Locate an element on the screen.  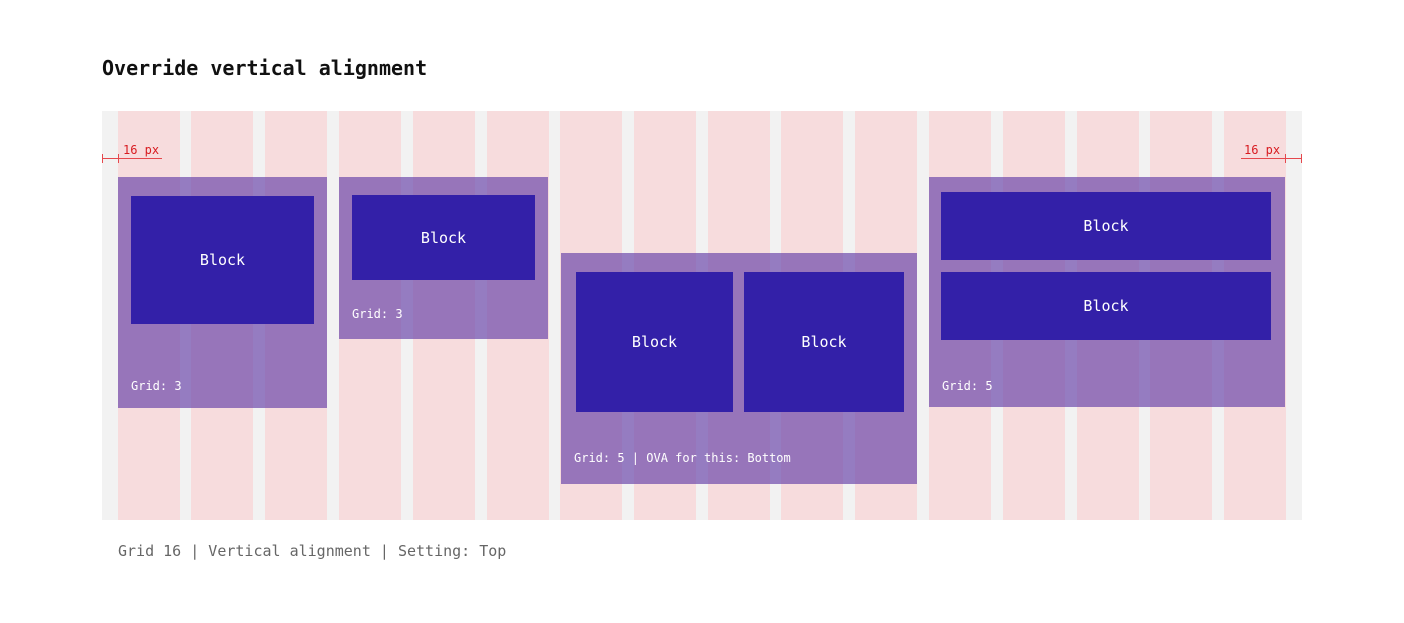
group-label: Grid: 5 | OVA for this: Bottom is located at coordinates (682, 458).